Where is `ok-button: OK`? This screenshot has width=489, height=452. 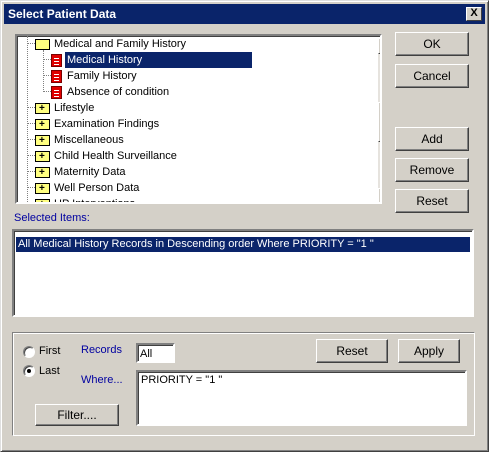
ok-button: OK is located at coordinates (432, 44).